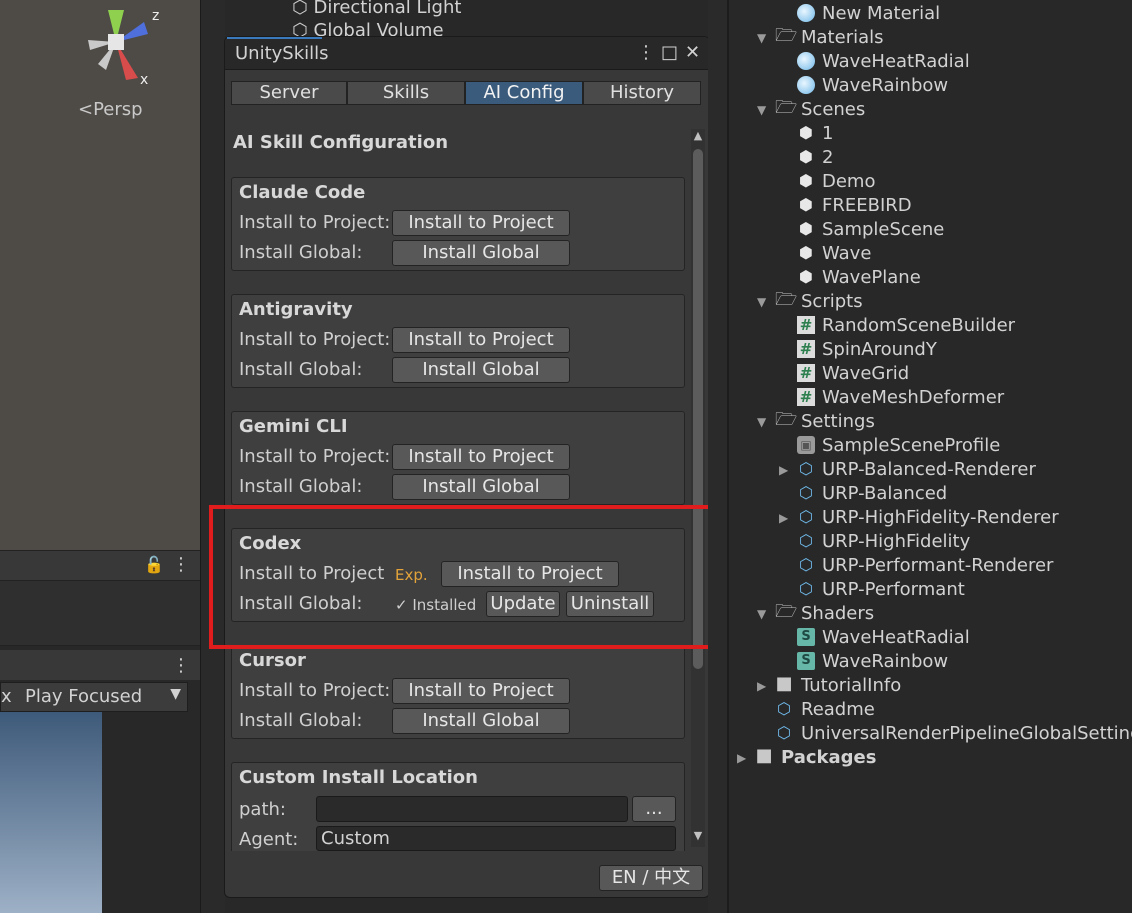 Image resolution: width=1132 pixels, height=913 pixels. I want to click on project-item: UniversalRenderPipelineGlobalSettings, so click(966, 733).